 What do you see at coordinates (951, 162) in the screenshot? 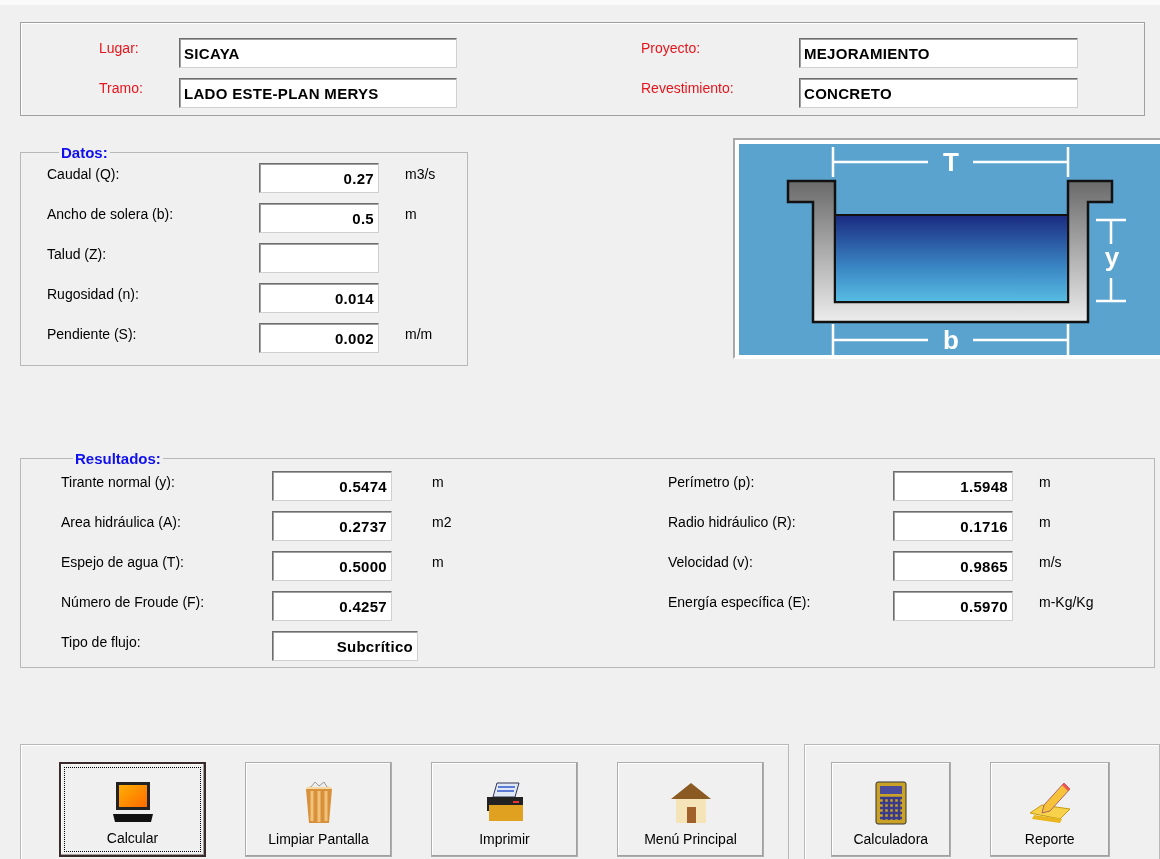
I see `dimension-label: T` at bounding box center [951, 162].